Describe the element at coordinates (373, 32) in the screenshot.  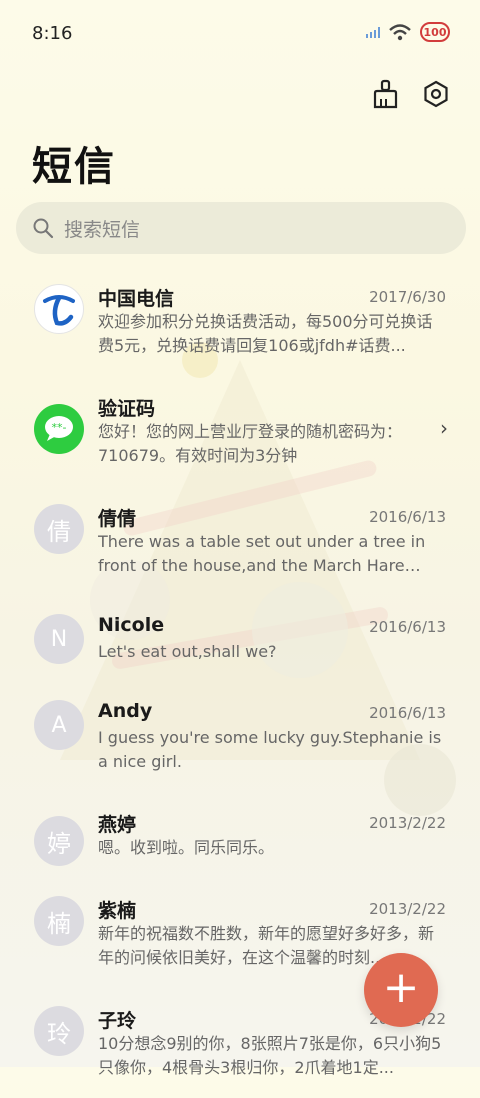
I see `signal-icon` at that location.